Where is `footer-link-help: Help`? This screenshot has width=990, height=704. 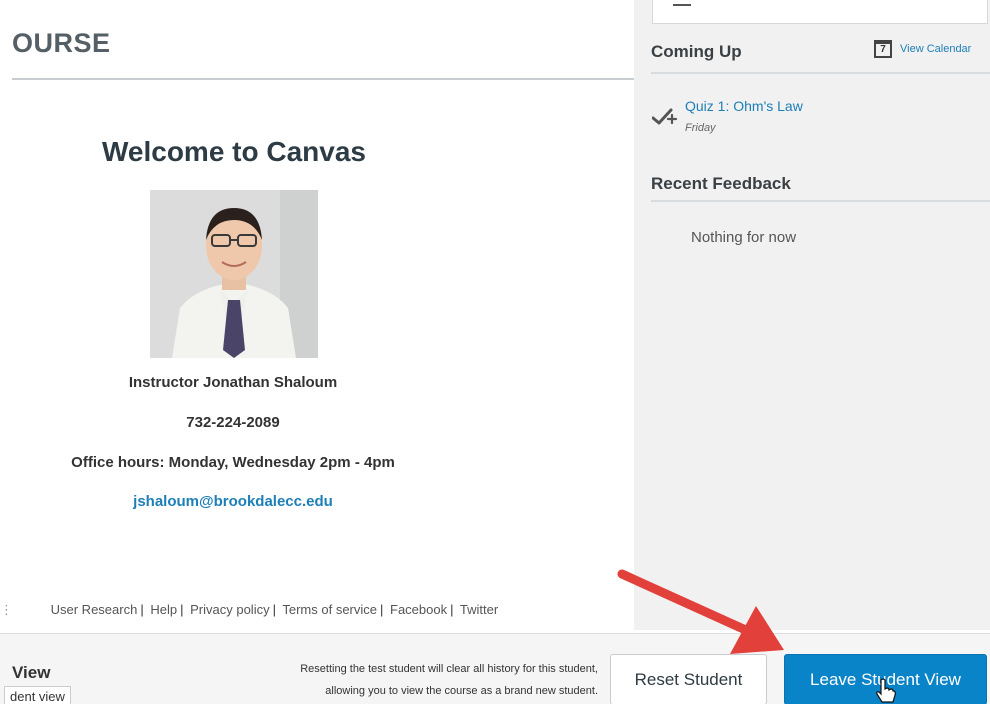 footer-link-help: Help is located at coordinates (163, 609).